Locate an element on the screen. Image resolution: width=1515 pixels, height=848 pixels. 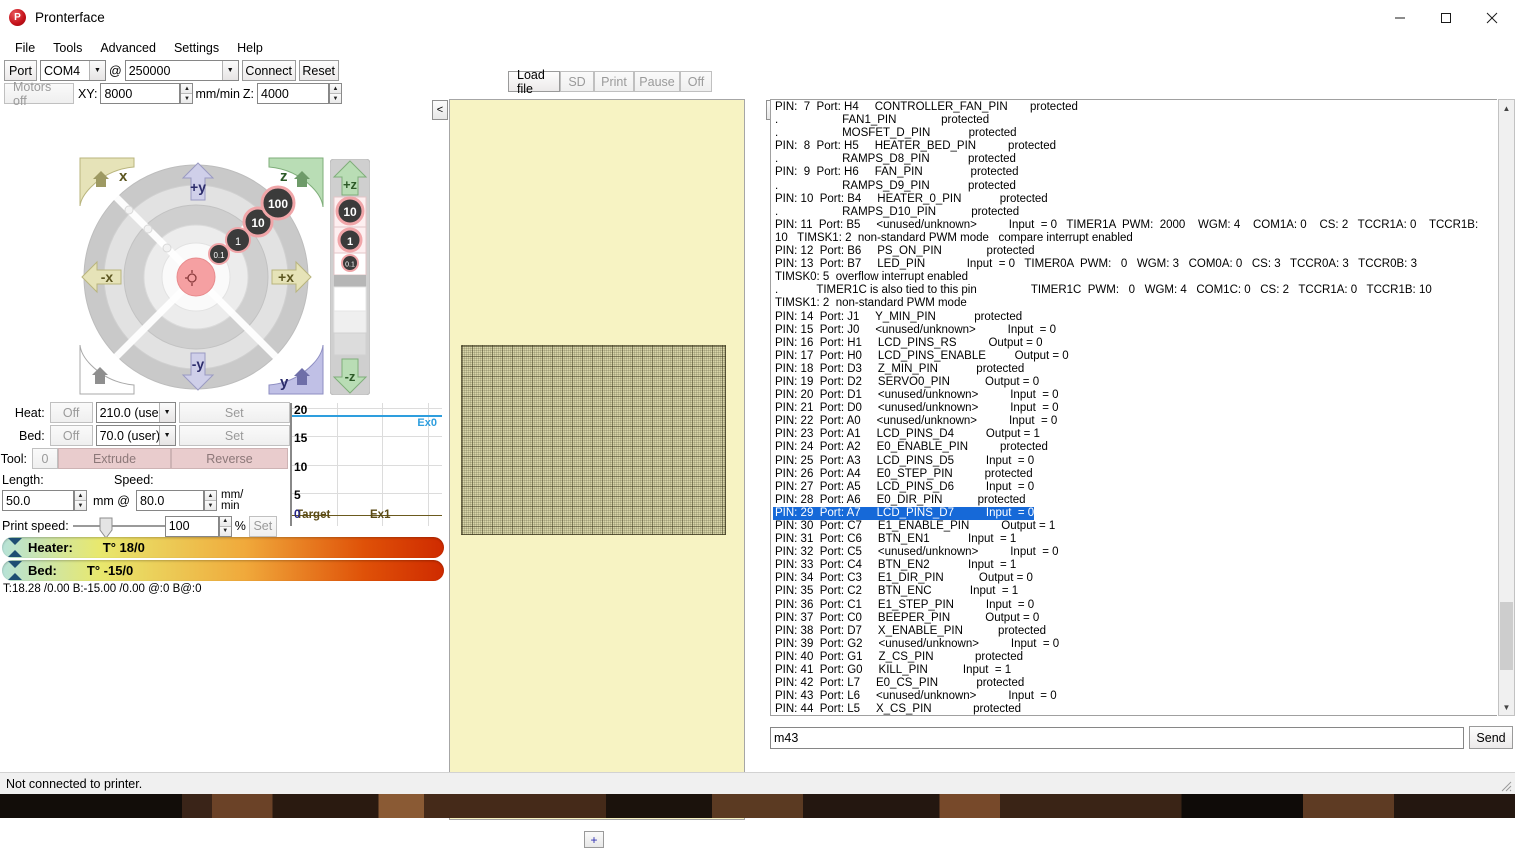
xy-jog-pad: +y -y -x +x x z y 0.1 1 10 100 is located at coordinates (205, 276).